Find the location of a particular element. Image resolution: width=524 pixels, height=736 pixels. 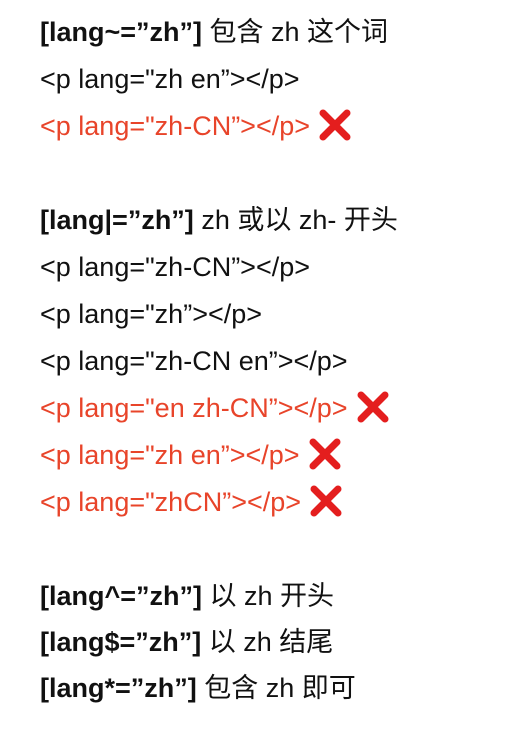

selector-description: 以 zh 结尾 is located at coordinates (271, 642).